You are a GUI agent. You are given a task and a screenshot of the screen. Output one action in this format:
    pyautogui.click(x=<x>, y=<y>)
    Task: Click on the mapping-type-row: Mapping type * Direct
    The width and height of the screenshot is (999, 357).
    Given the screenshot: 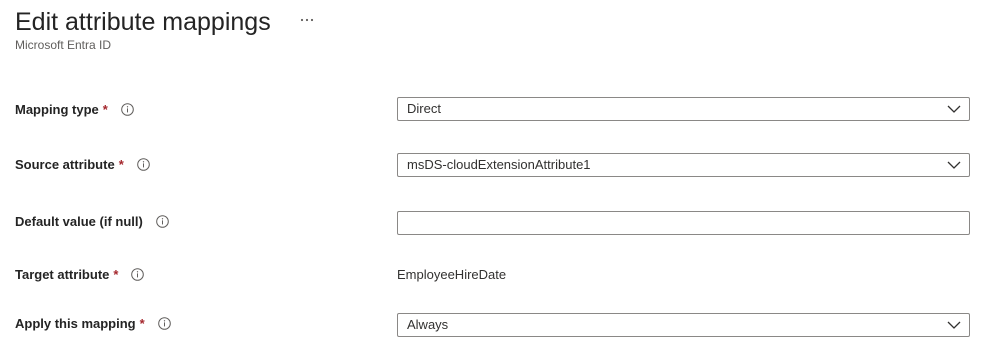 What is the action you would take?
    pyautogui.click(x=499, y=109)
    